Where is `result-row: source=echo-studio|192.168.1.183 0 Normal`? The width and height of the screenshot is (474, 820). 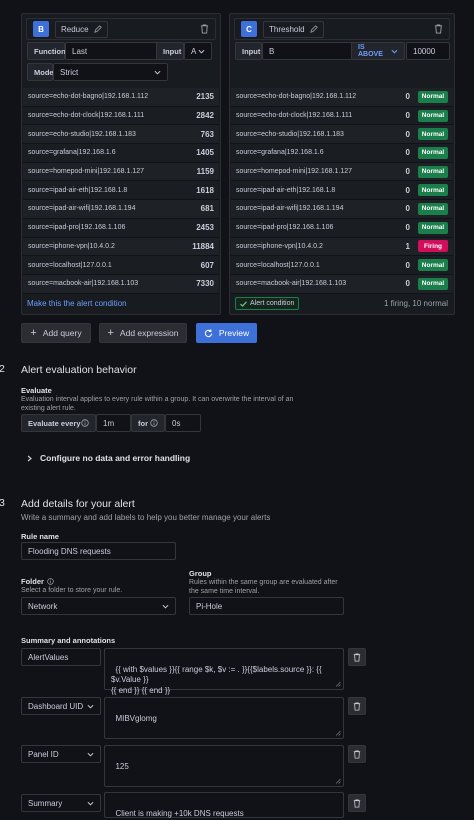
result-row: source=echo-studio|192.168.1.183 0 Normal is located at coordinates (342, 135).